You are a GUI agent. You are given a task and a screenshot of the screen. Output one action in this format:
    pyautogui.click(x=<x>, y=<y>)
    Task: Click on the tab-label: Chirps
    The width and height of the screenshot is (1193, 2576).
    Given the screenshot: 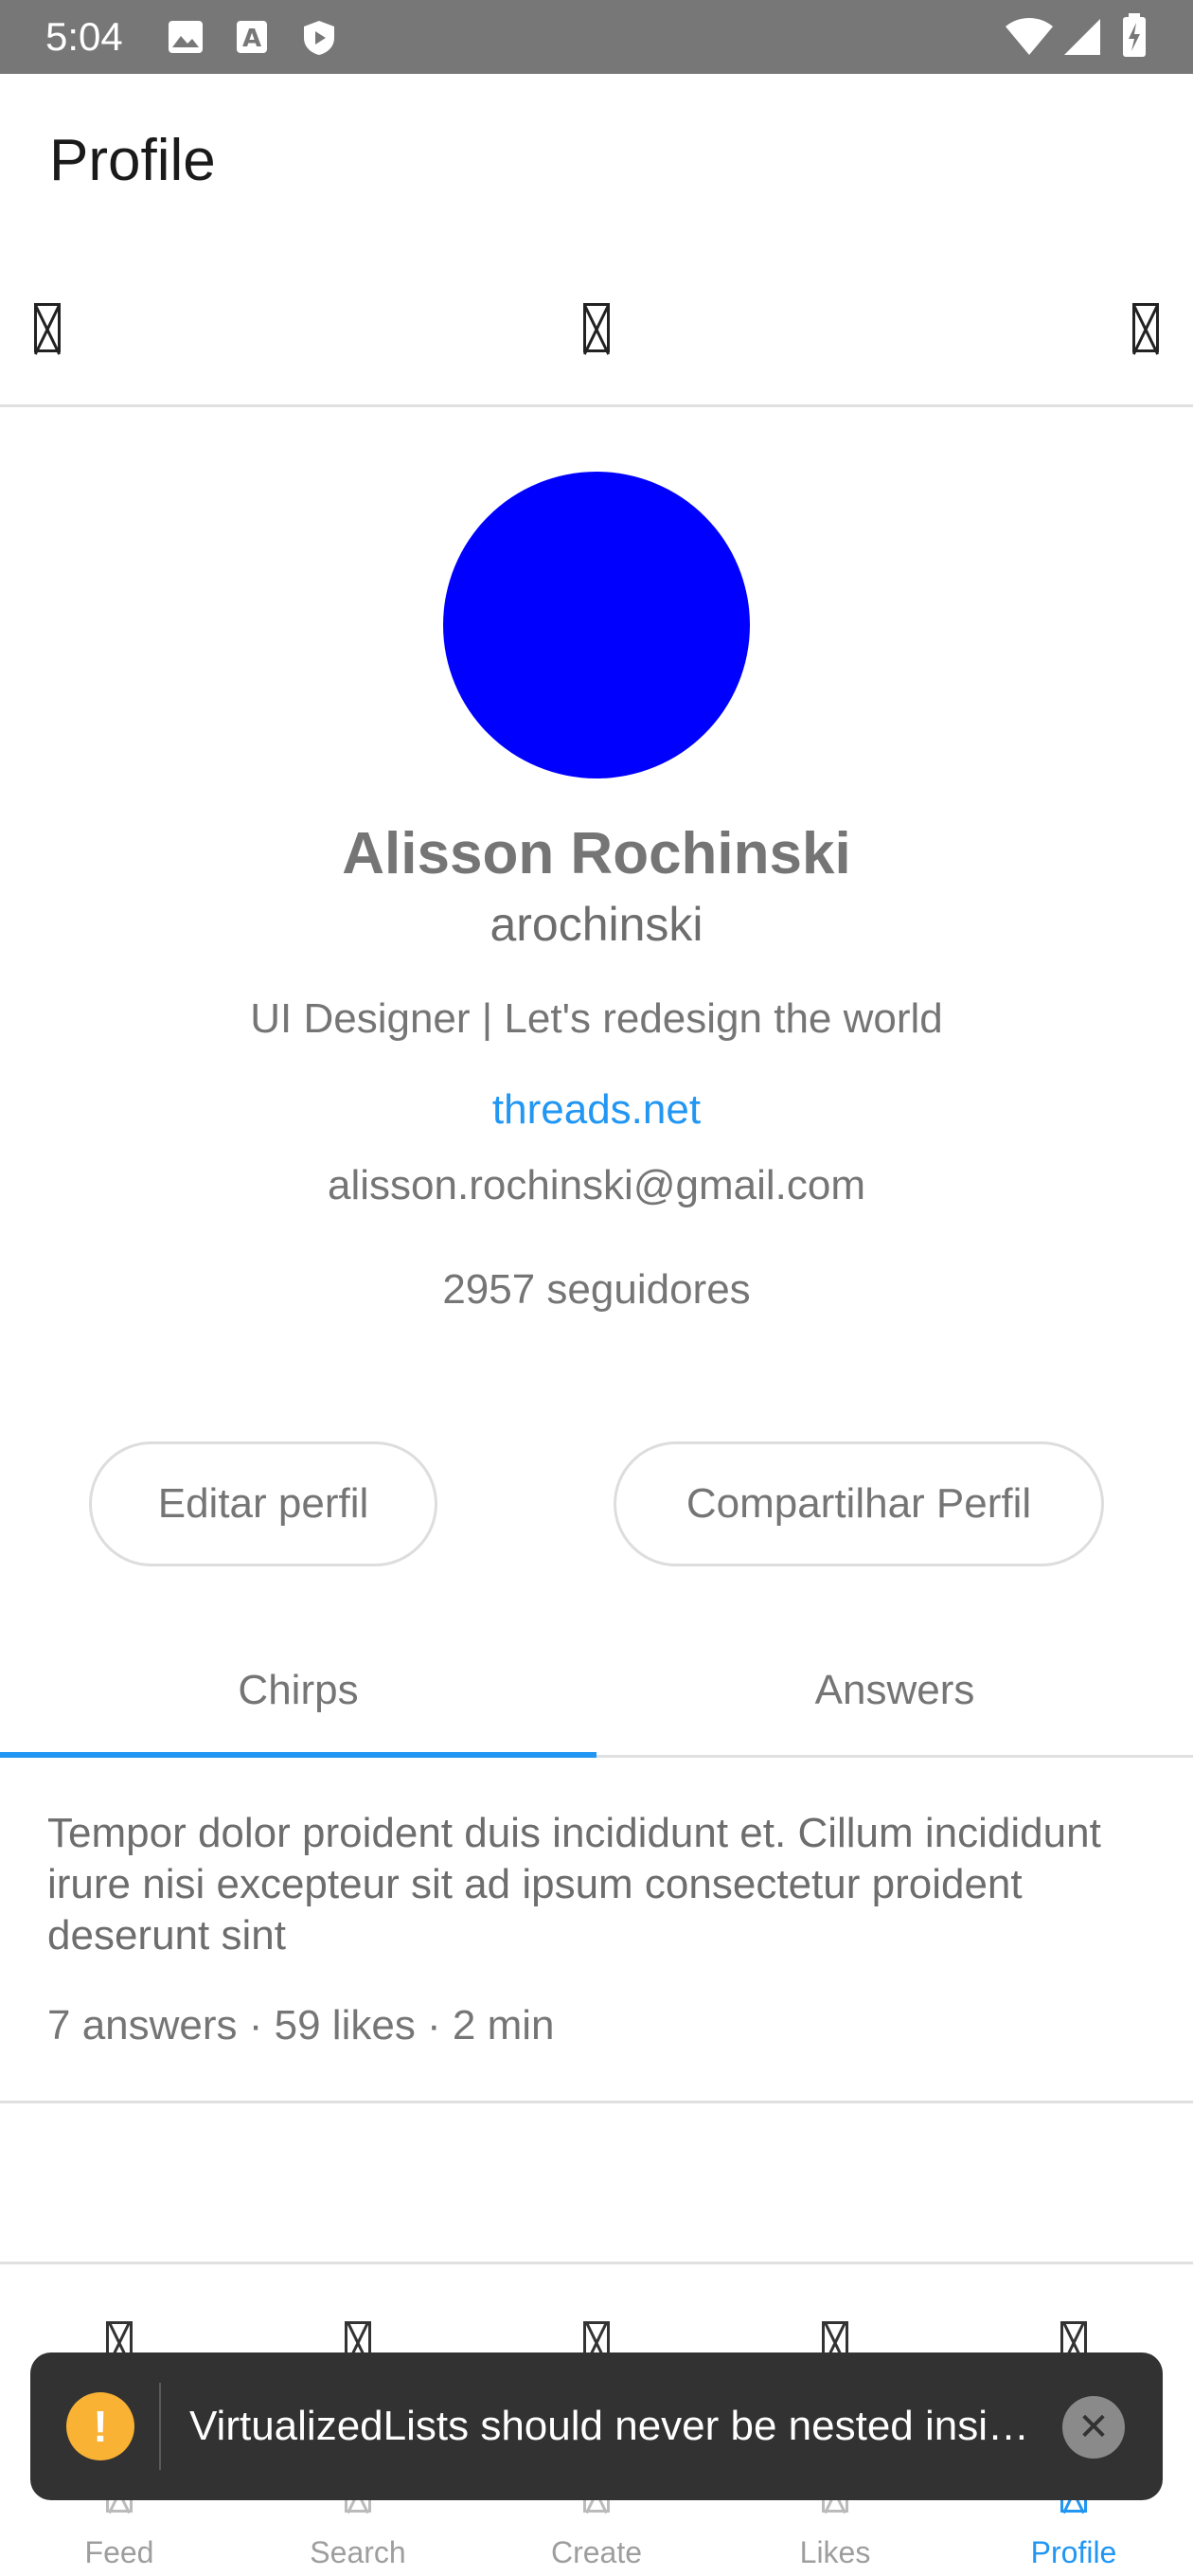 What is the action you would take?
    pyautogui.click(x=298, y=1690)
    